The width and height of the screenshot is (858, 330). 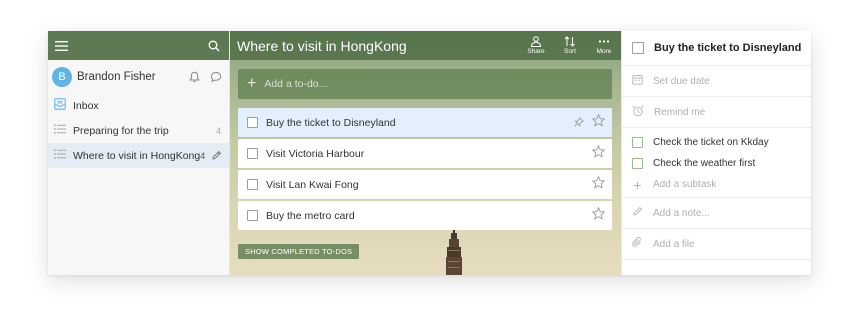 What do you see at coordinates (674, 244) in the screenshot?
I see `add-file-label: Add a file` at bounding box center [674, 244].